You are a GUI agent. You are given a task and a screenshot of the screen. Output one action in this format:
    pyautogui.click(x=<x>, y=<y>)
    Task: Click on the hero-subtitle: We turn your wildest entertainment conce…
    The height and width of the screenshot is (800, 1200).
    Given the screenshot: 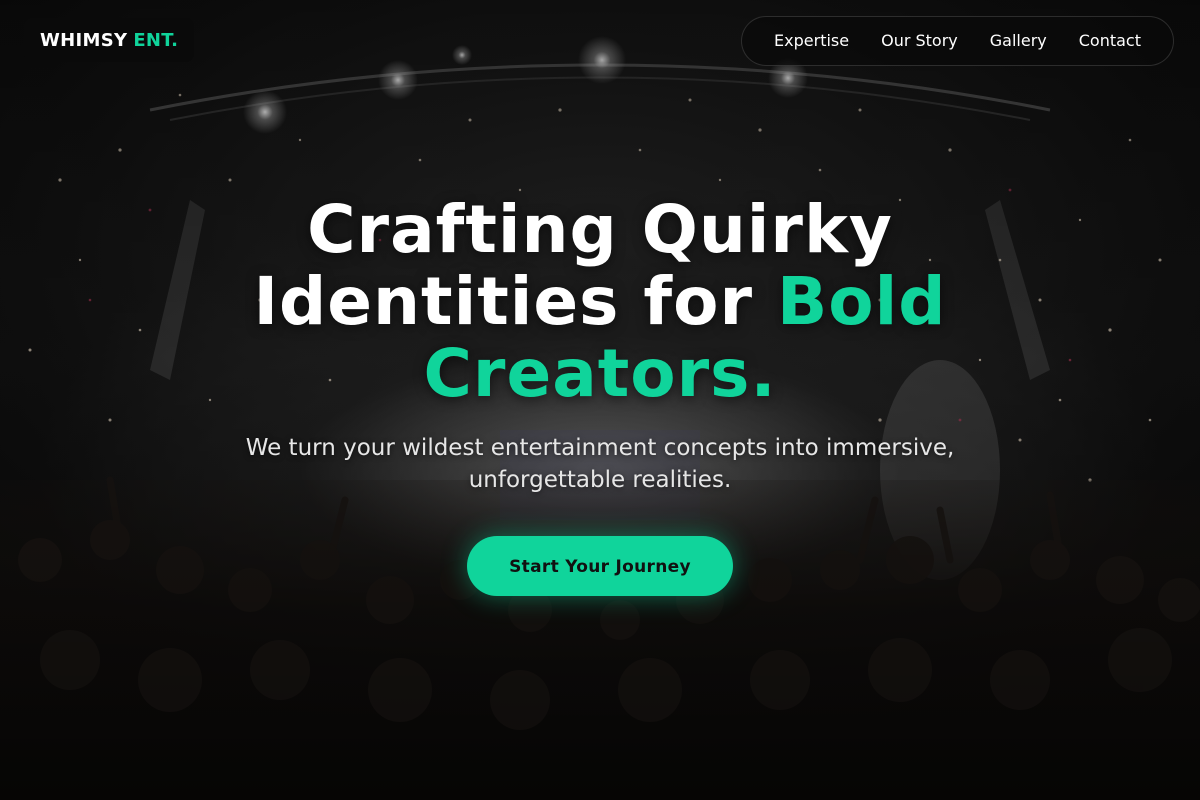 What is the action you would take?
    pyautogui.click(x=600, y=464)
    